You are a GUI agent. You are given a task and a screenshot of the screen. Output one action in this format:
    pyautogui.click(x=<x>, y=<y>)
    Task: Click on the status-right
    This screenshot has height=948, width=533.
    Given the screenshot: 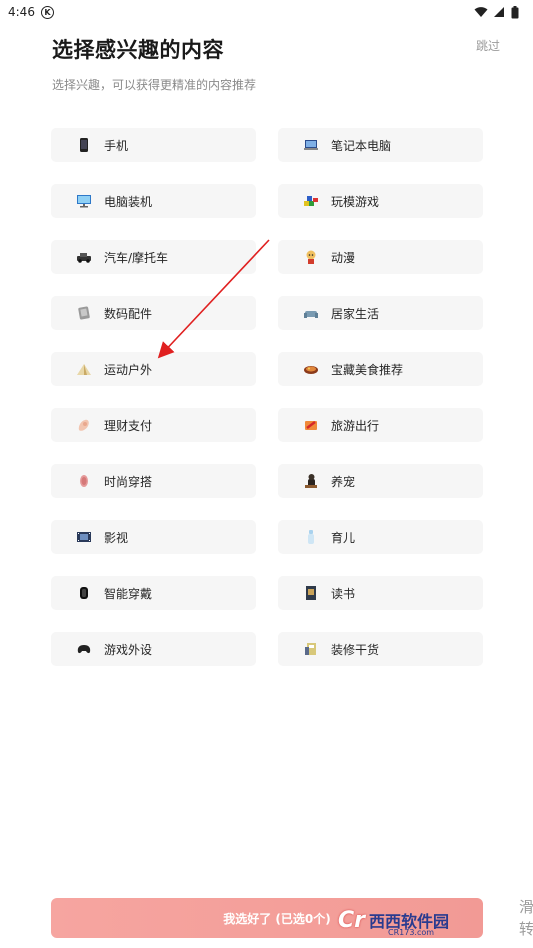 What is the action you would take?
    pyautogui.click(x=496, y=12)
    